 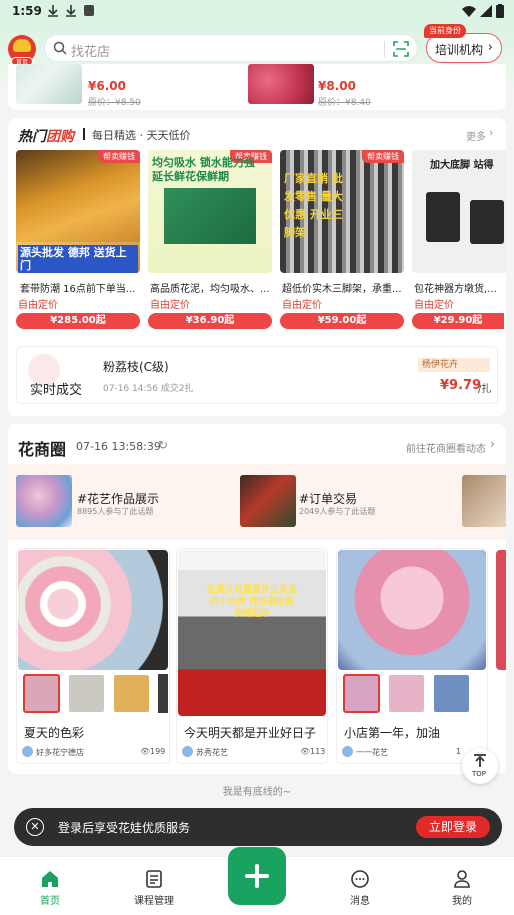 What do you see at coordinates (384, 49) in the screenshot?
I see `search-divider` at bounding box center [384, 49].